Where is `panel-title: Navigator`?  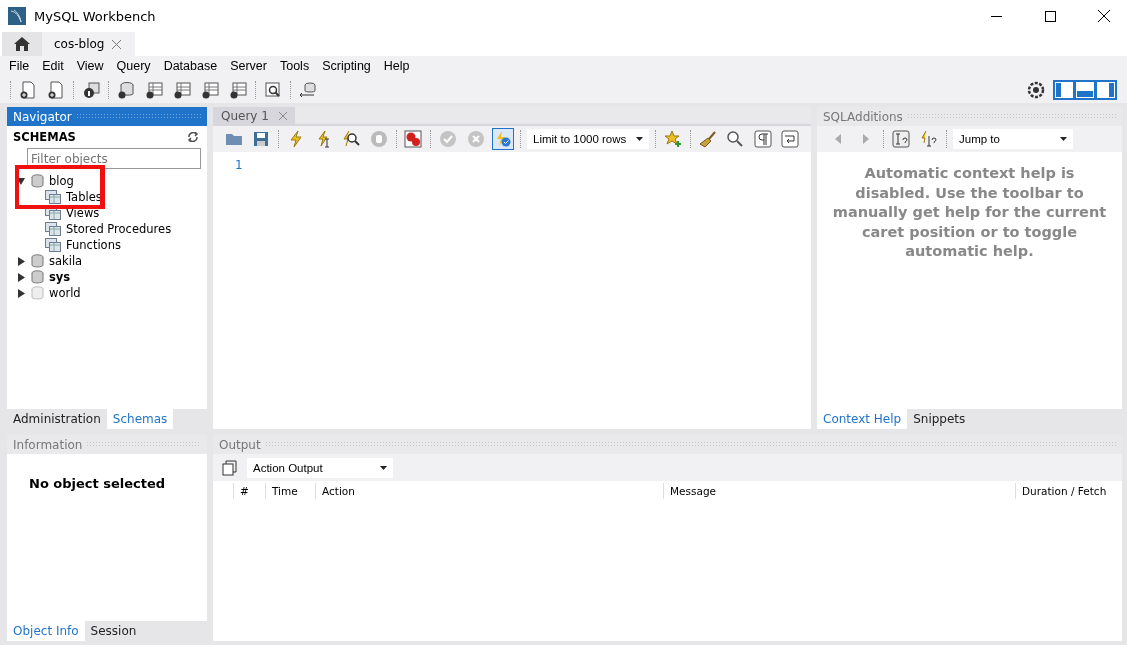
panel-title: Navigator is located at coordinates (42, 116).